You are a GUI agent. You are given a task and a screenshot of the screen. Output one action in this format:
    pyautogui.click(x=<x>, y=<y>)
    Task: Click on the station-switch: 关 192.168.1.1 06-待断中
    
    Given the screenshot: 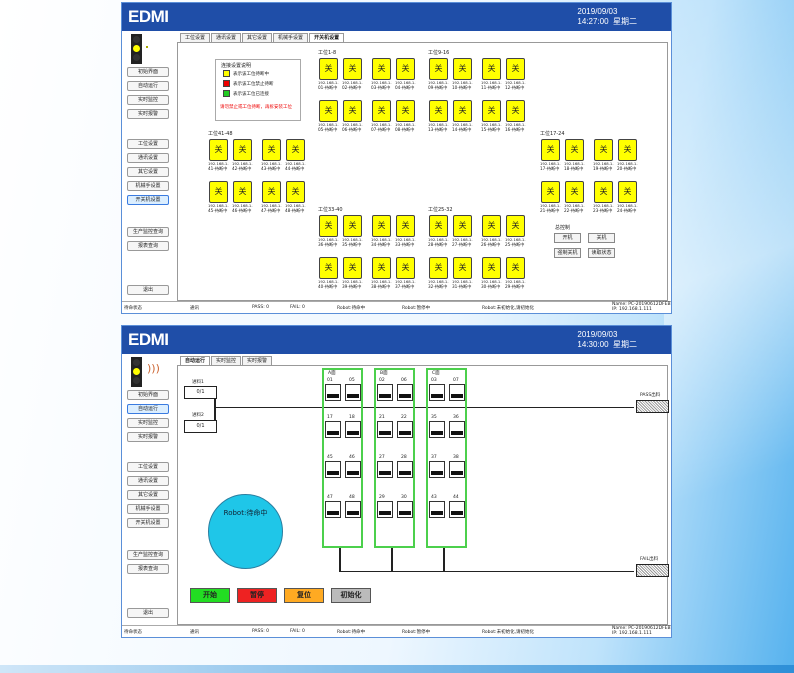 What is the action you would take?
    pyautogui.click(x=352, y=116)
    